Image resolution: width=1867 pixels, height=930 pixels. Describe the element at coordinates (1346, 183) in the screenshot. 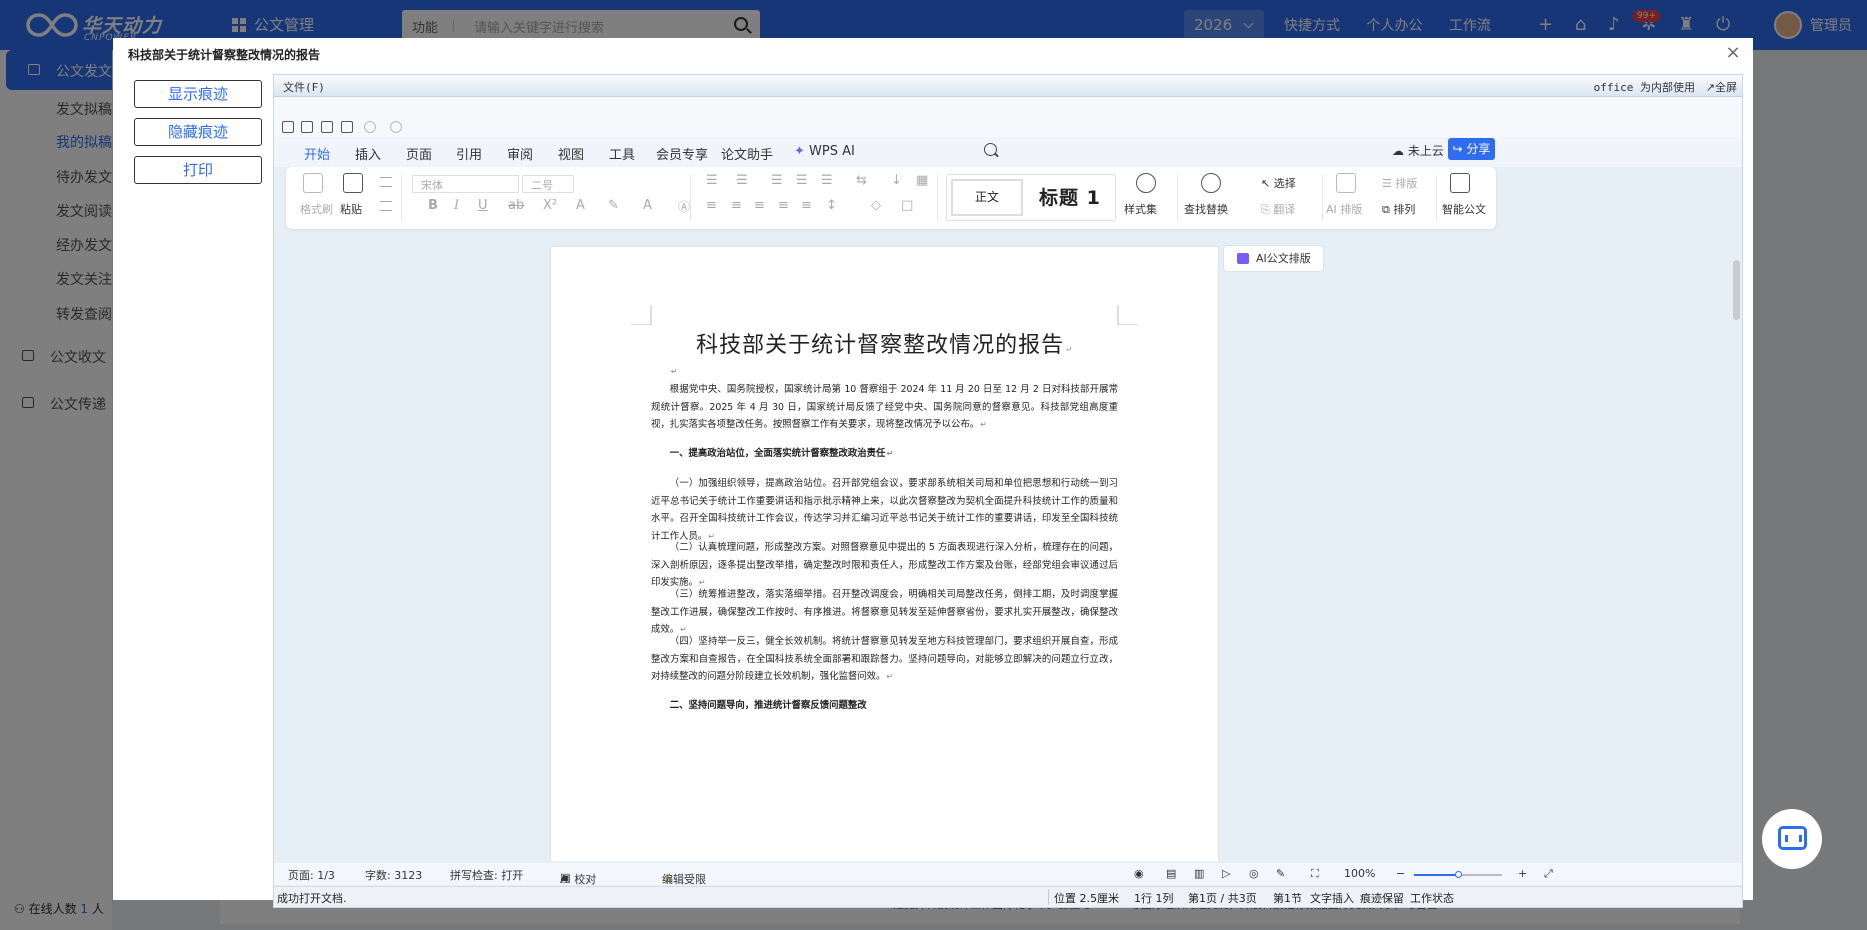

I see `ai-typeset-icon` at that location.